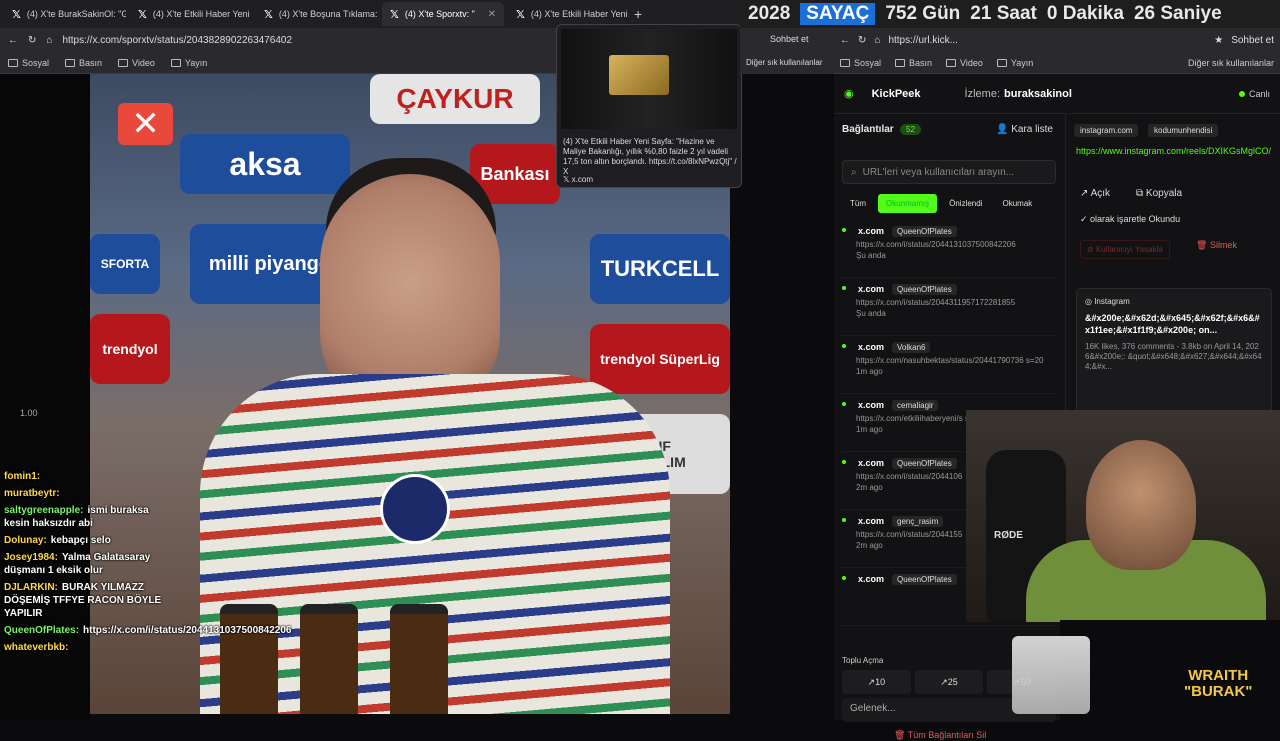 Image resolution: width=1280 pixels, height=741 pixels. I want to click on delete-all-button: 🗑 Tüm Bağlantıları Sil, so click(940, 735).